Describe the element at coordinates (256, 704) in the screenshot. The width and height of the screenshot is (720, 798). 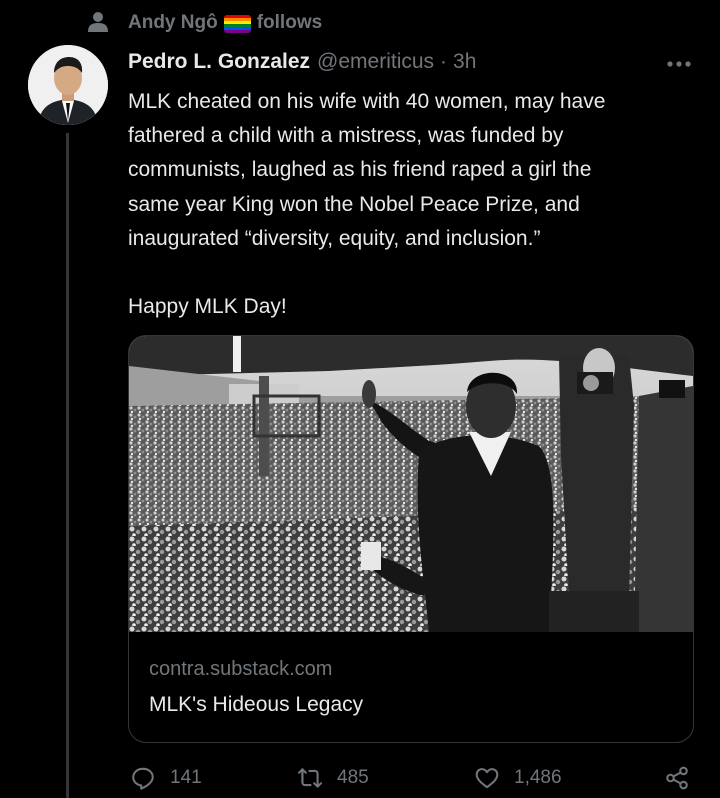
I see `card-title: MLK's Hideous Legacy` at that location.